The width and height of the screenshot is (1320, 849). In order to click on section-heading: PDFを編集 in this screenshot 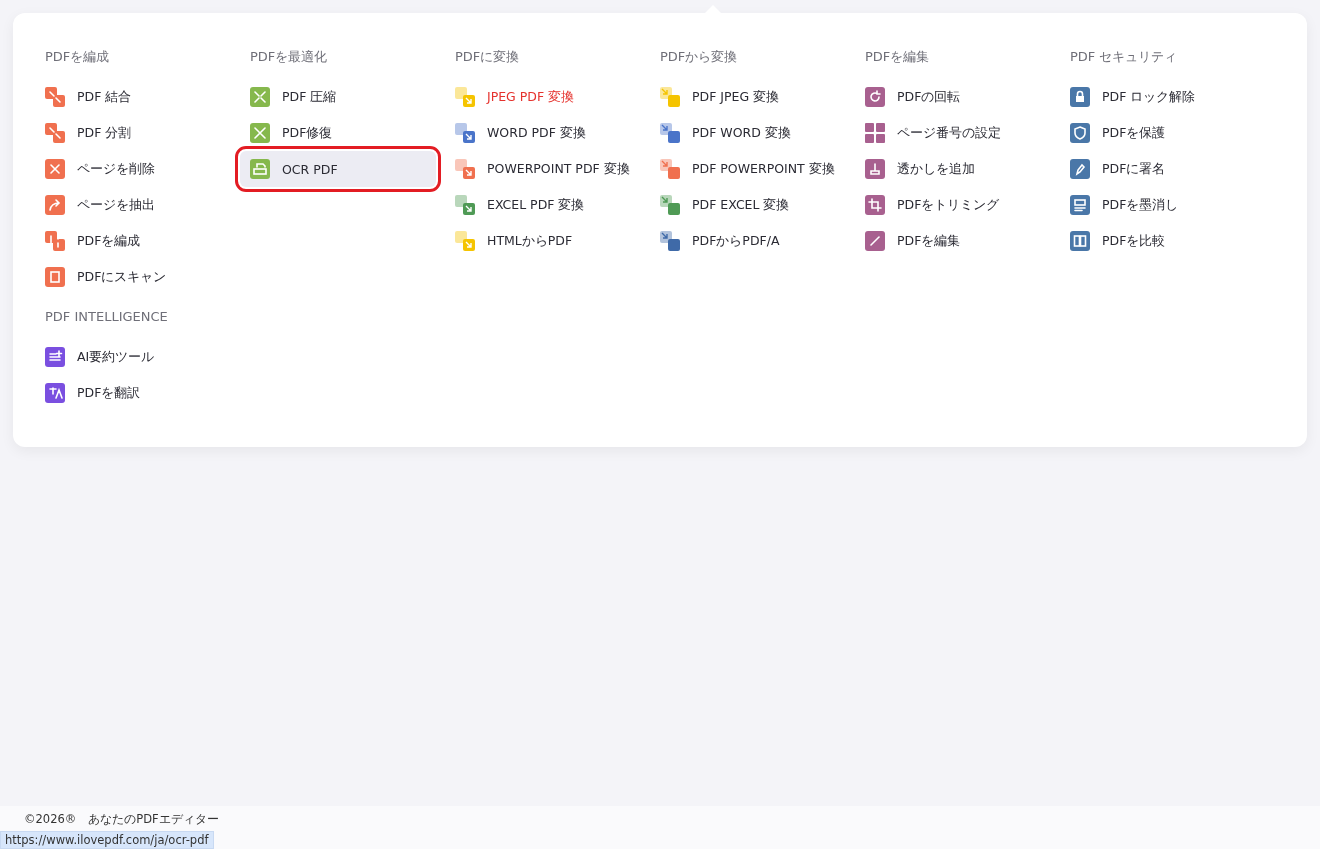, I will do `click(898, 57)`.